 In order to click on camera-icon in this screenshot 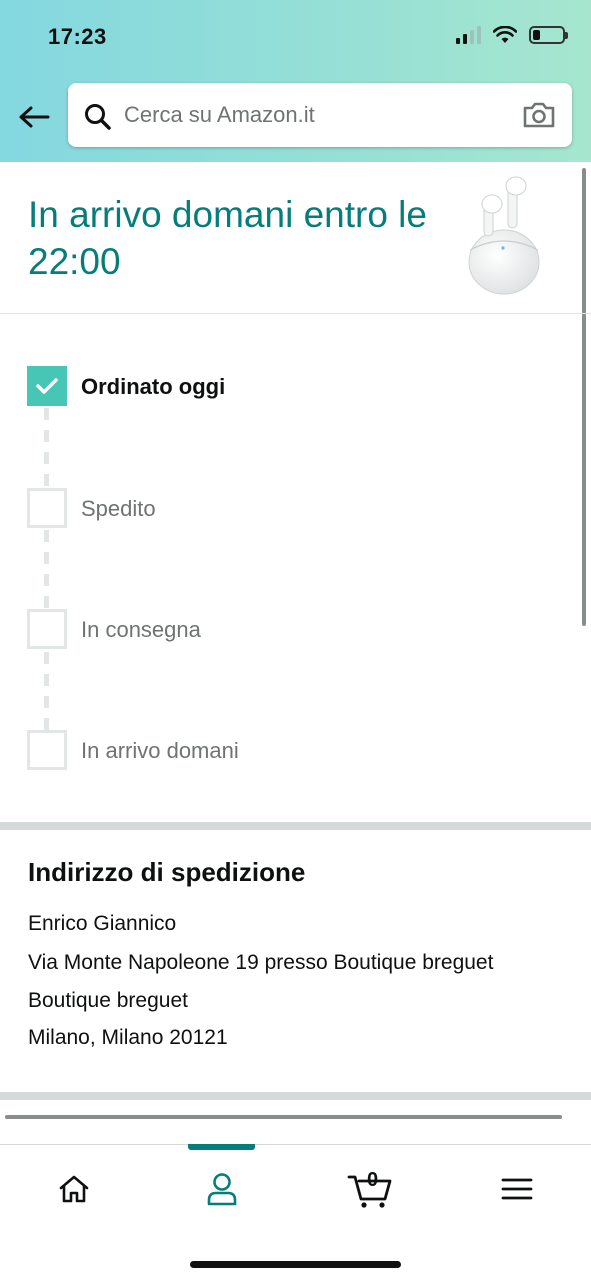, I will do `click(539, 115)`.